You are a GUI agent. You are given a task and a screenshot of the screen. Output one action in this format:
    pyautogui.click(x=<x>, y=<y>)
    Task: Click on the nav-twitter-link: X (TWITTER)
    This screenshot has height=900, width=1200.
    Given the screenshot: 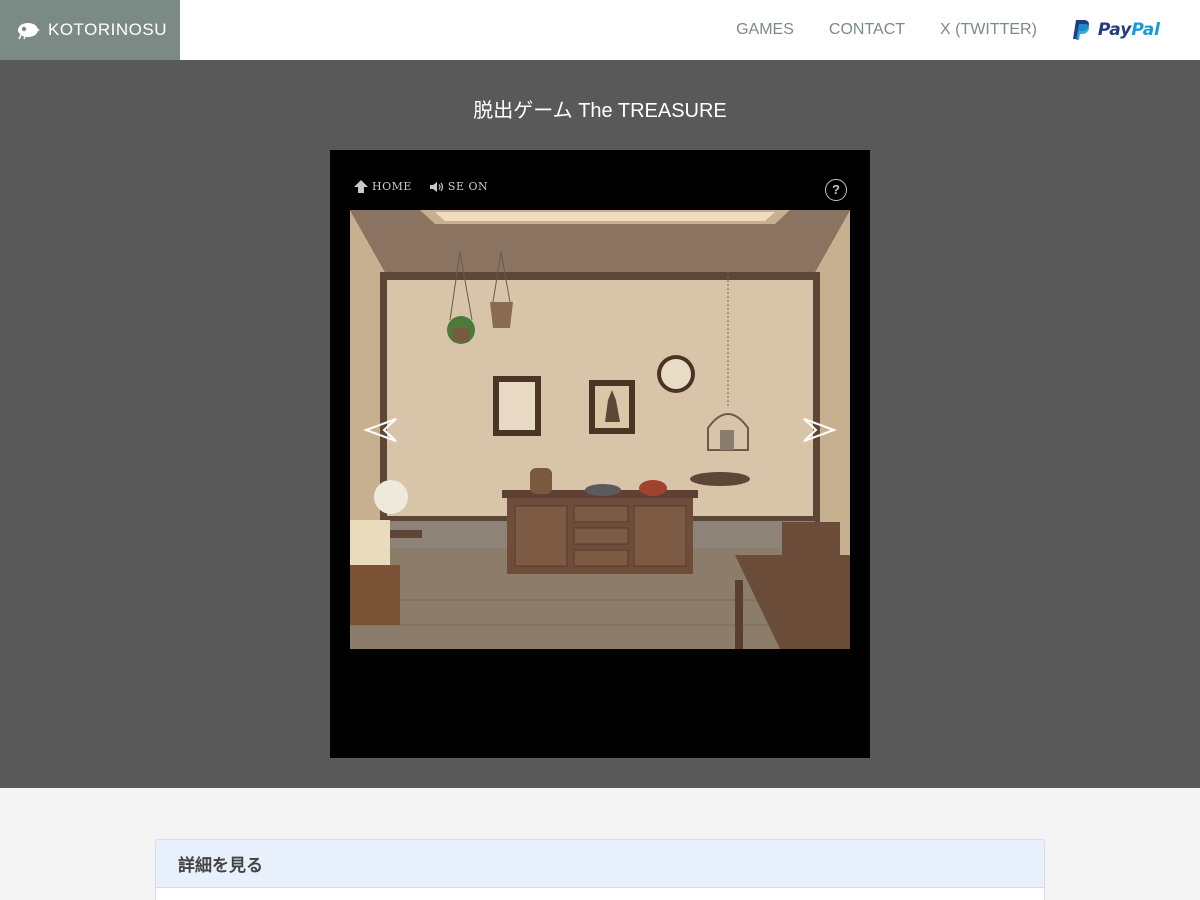 What is the action you would take?
    pyautogui.click(x=988, y=30)
    